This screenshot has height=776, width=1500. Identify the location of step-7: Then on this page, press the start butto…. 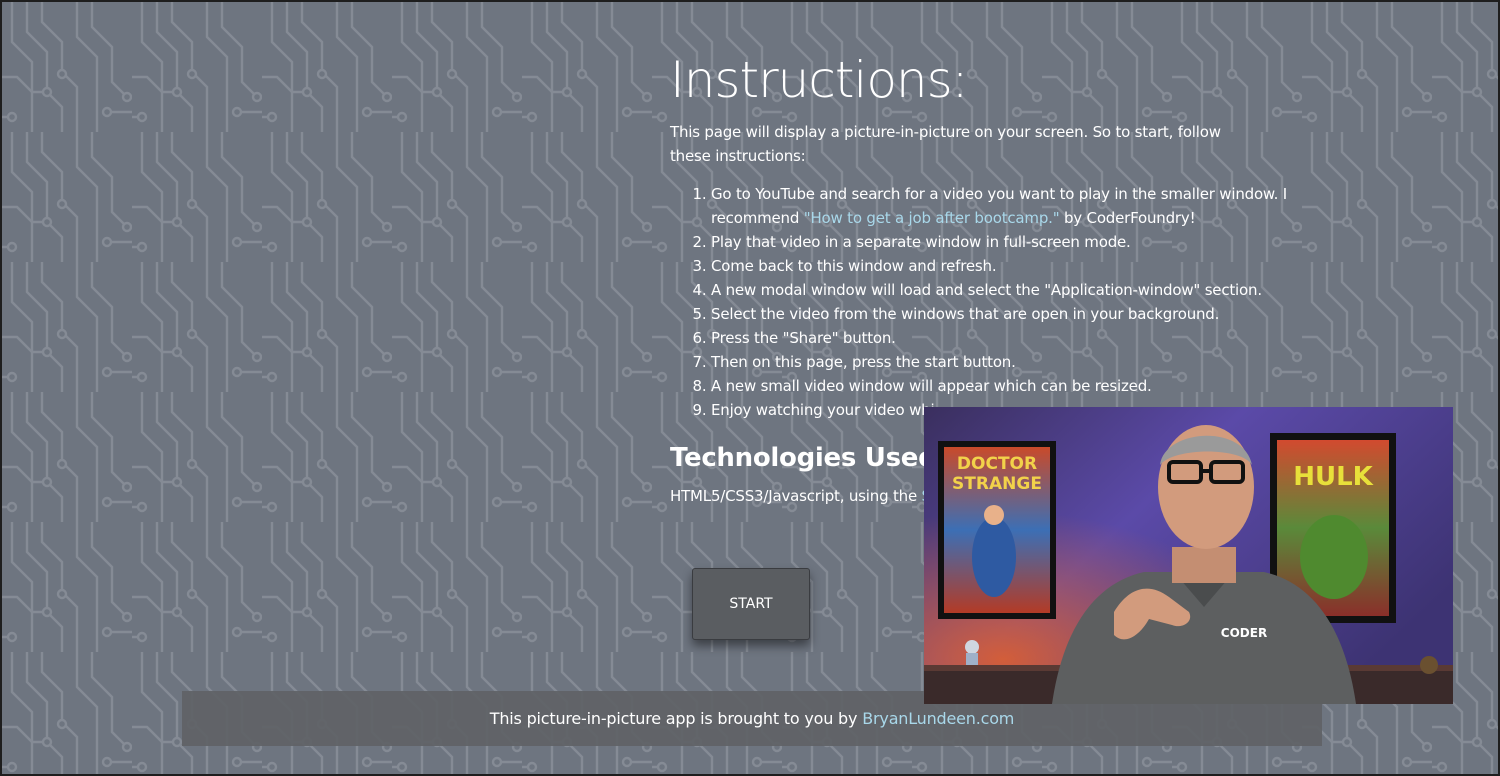
(1010, 362).